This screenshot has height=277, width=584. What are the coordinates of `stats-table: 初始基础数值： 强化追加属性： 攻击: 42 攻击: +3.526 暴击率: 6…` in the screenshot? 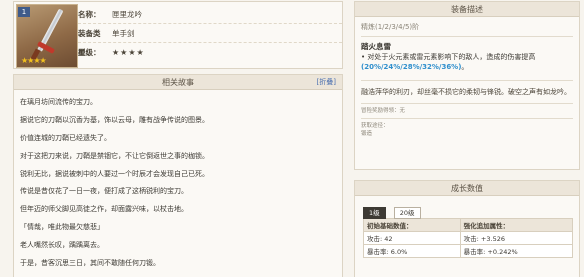 It's located at (468, 238).